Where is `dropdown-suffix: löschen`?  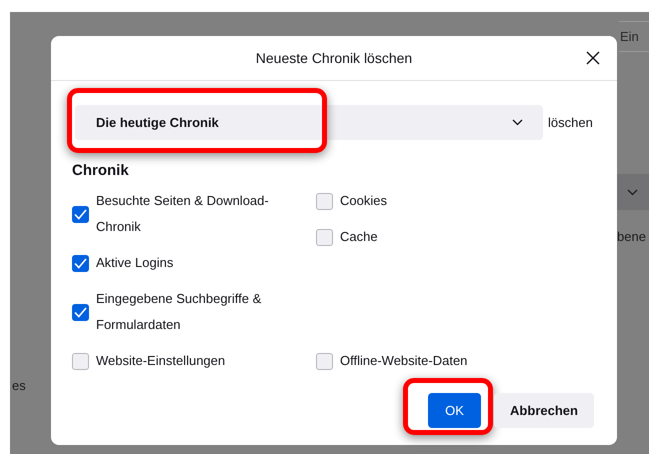
dropdown-suffix: löschen is located at coordinates (570, 122).